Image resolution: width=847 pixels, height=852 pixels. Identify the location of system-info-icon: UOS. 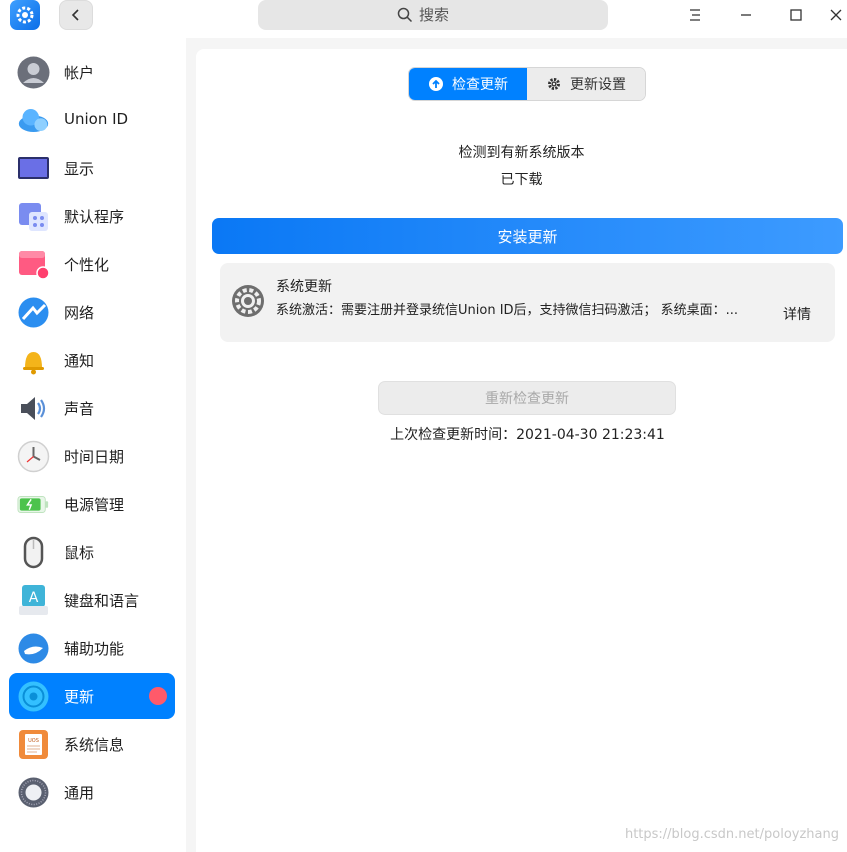
(33, 744).